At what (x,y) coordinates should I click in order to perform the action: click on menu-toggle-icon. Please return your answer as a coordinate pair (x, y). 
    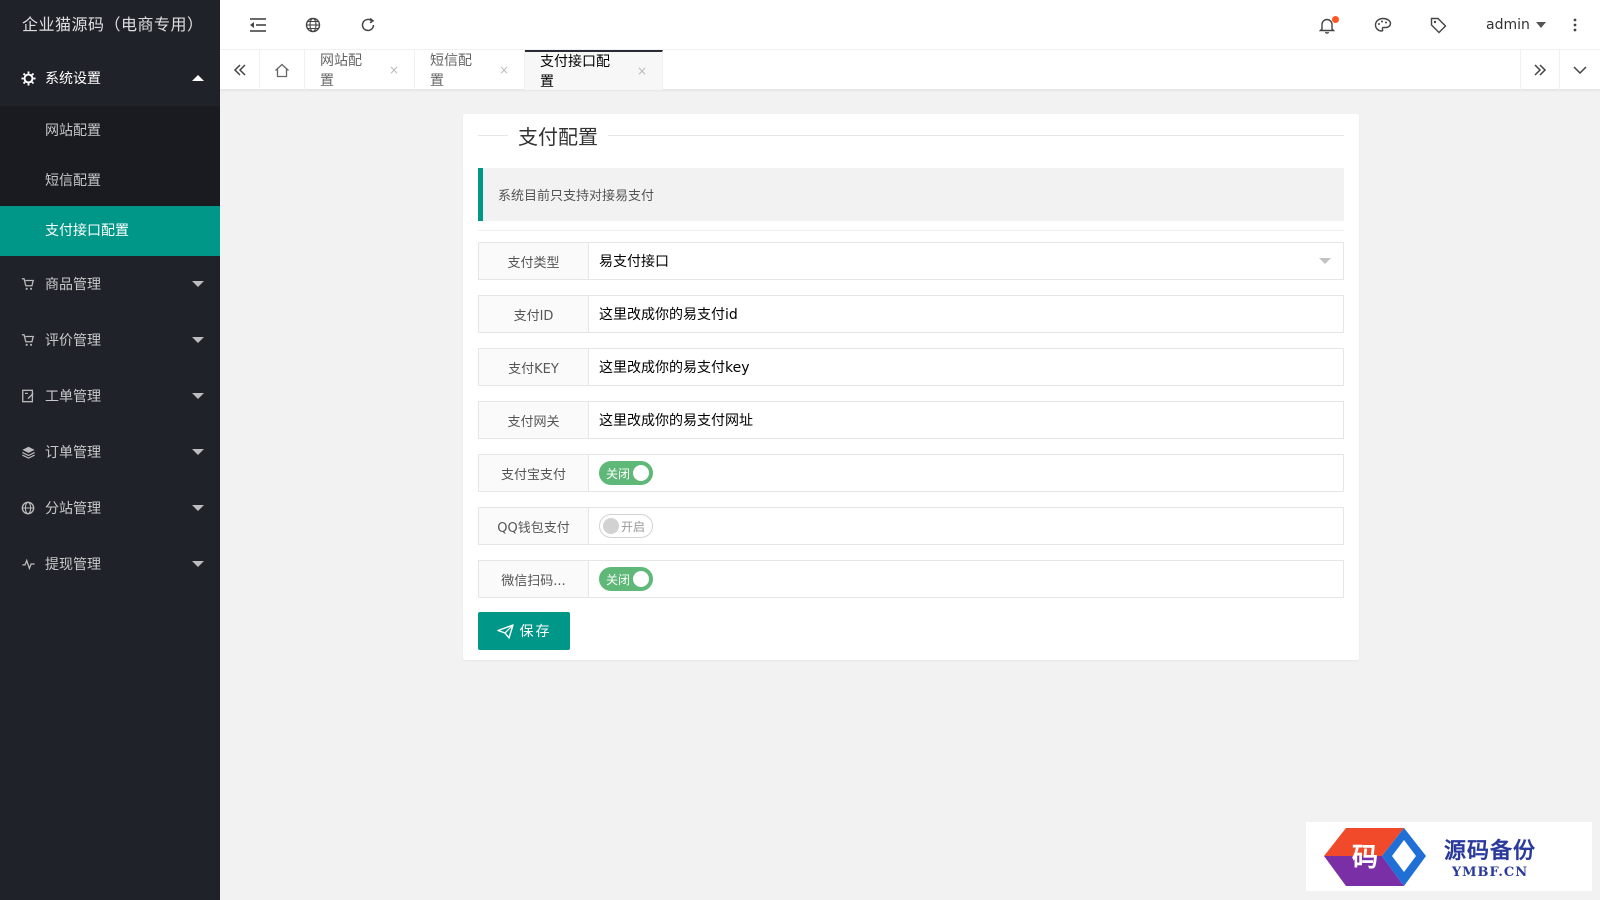
    Looking at the image, I should click on (258, 25).